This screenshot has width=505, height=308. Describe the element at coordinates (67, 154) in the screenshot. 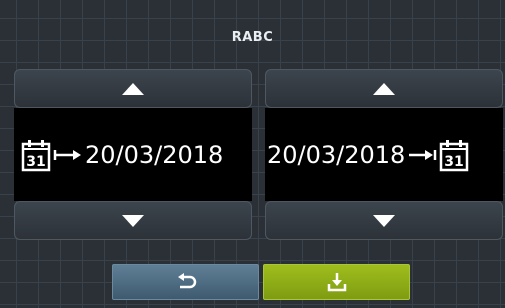

I see `start-arrow-icon` at that location.